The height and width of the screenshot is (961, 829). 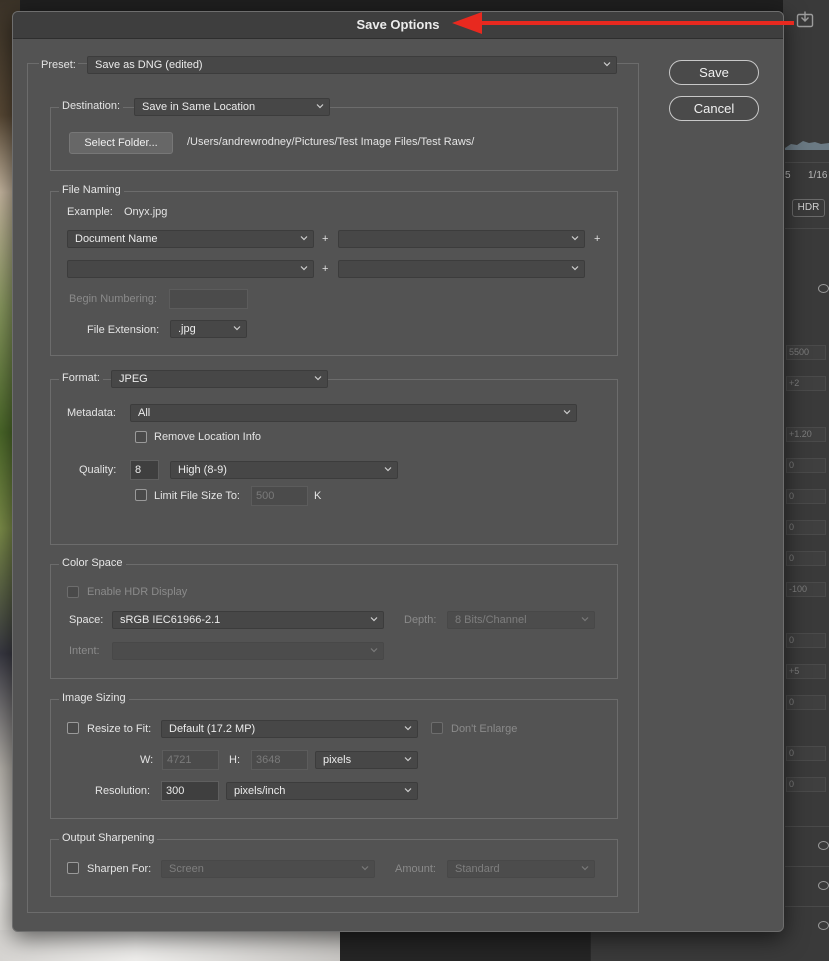 What do you see at coordinates (199, 107) in the screenshot?
I see `destination-value: Save in Same Location` at bounding box center [199, 107].